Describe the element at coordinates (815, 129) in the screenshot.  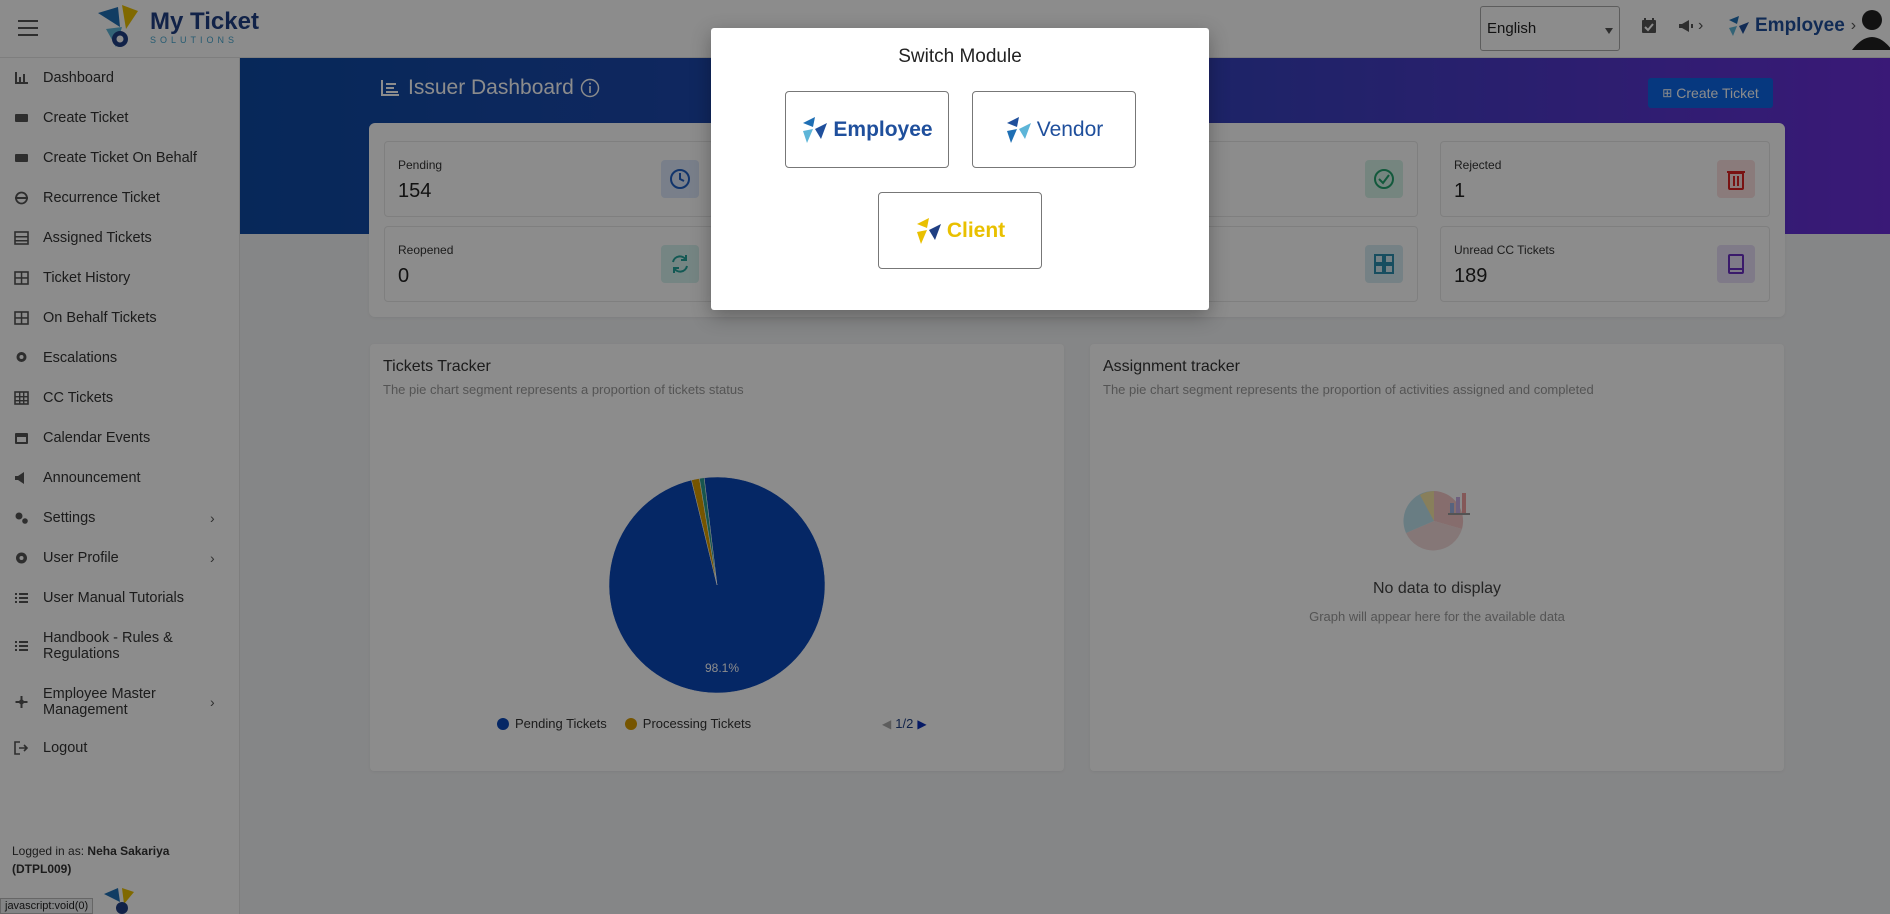
I see `employee-logo-icon` at that location.